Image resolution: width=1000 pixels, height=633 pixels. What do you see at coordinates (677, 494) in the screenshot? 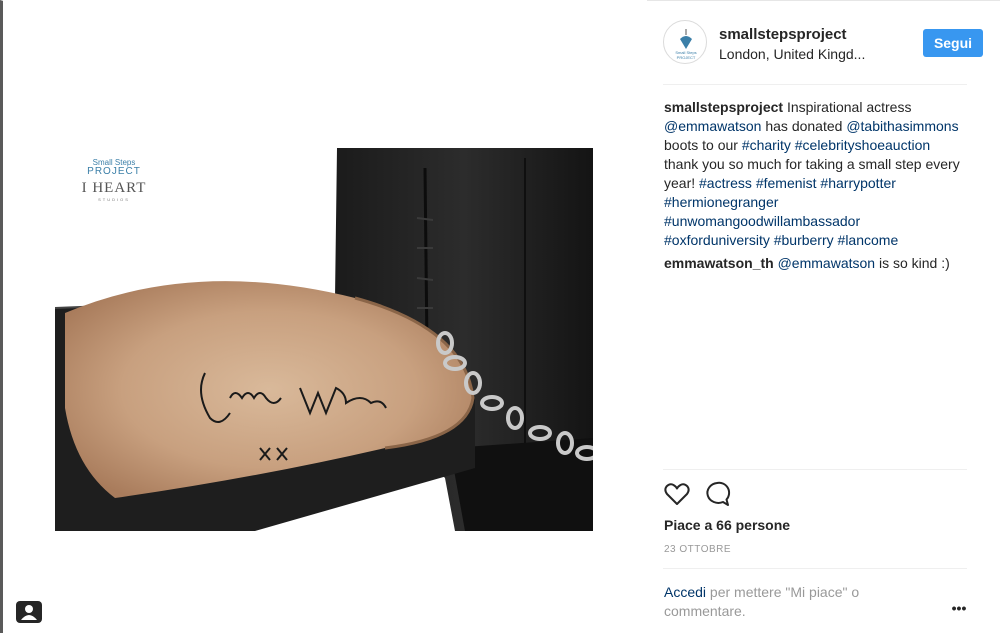
I see `heart-outline-icon` at bounding box center [677, 494].